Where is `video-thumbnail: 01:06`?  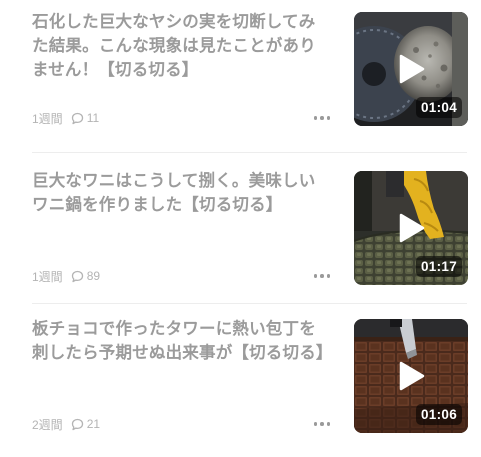
video-thumbnail: 01:06 is located at coordinates (411, 376).